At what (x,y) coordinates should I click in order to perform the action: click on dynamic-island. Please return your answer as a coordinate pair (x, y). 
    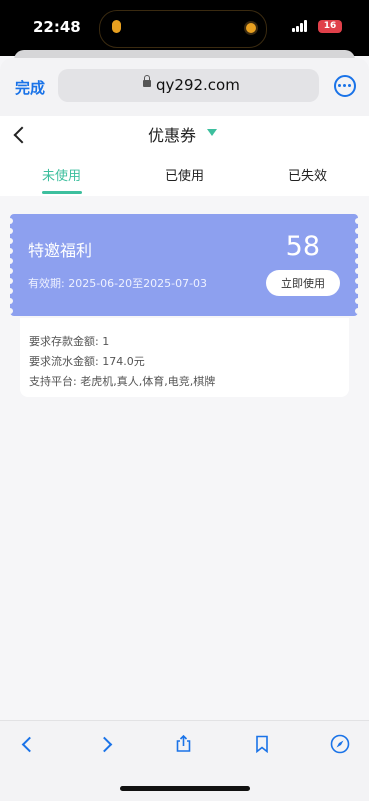
    Looking at the image, I should click on (183, 29).